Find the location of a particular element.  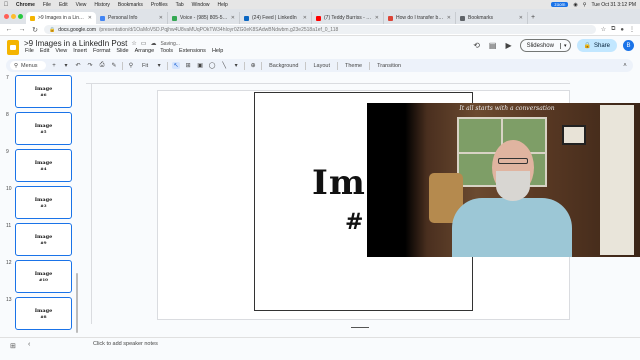

menu-insert: Insert is located at coordinates (80, 51).